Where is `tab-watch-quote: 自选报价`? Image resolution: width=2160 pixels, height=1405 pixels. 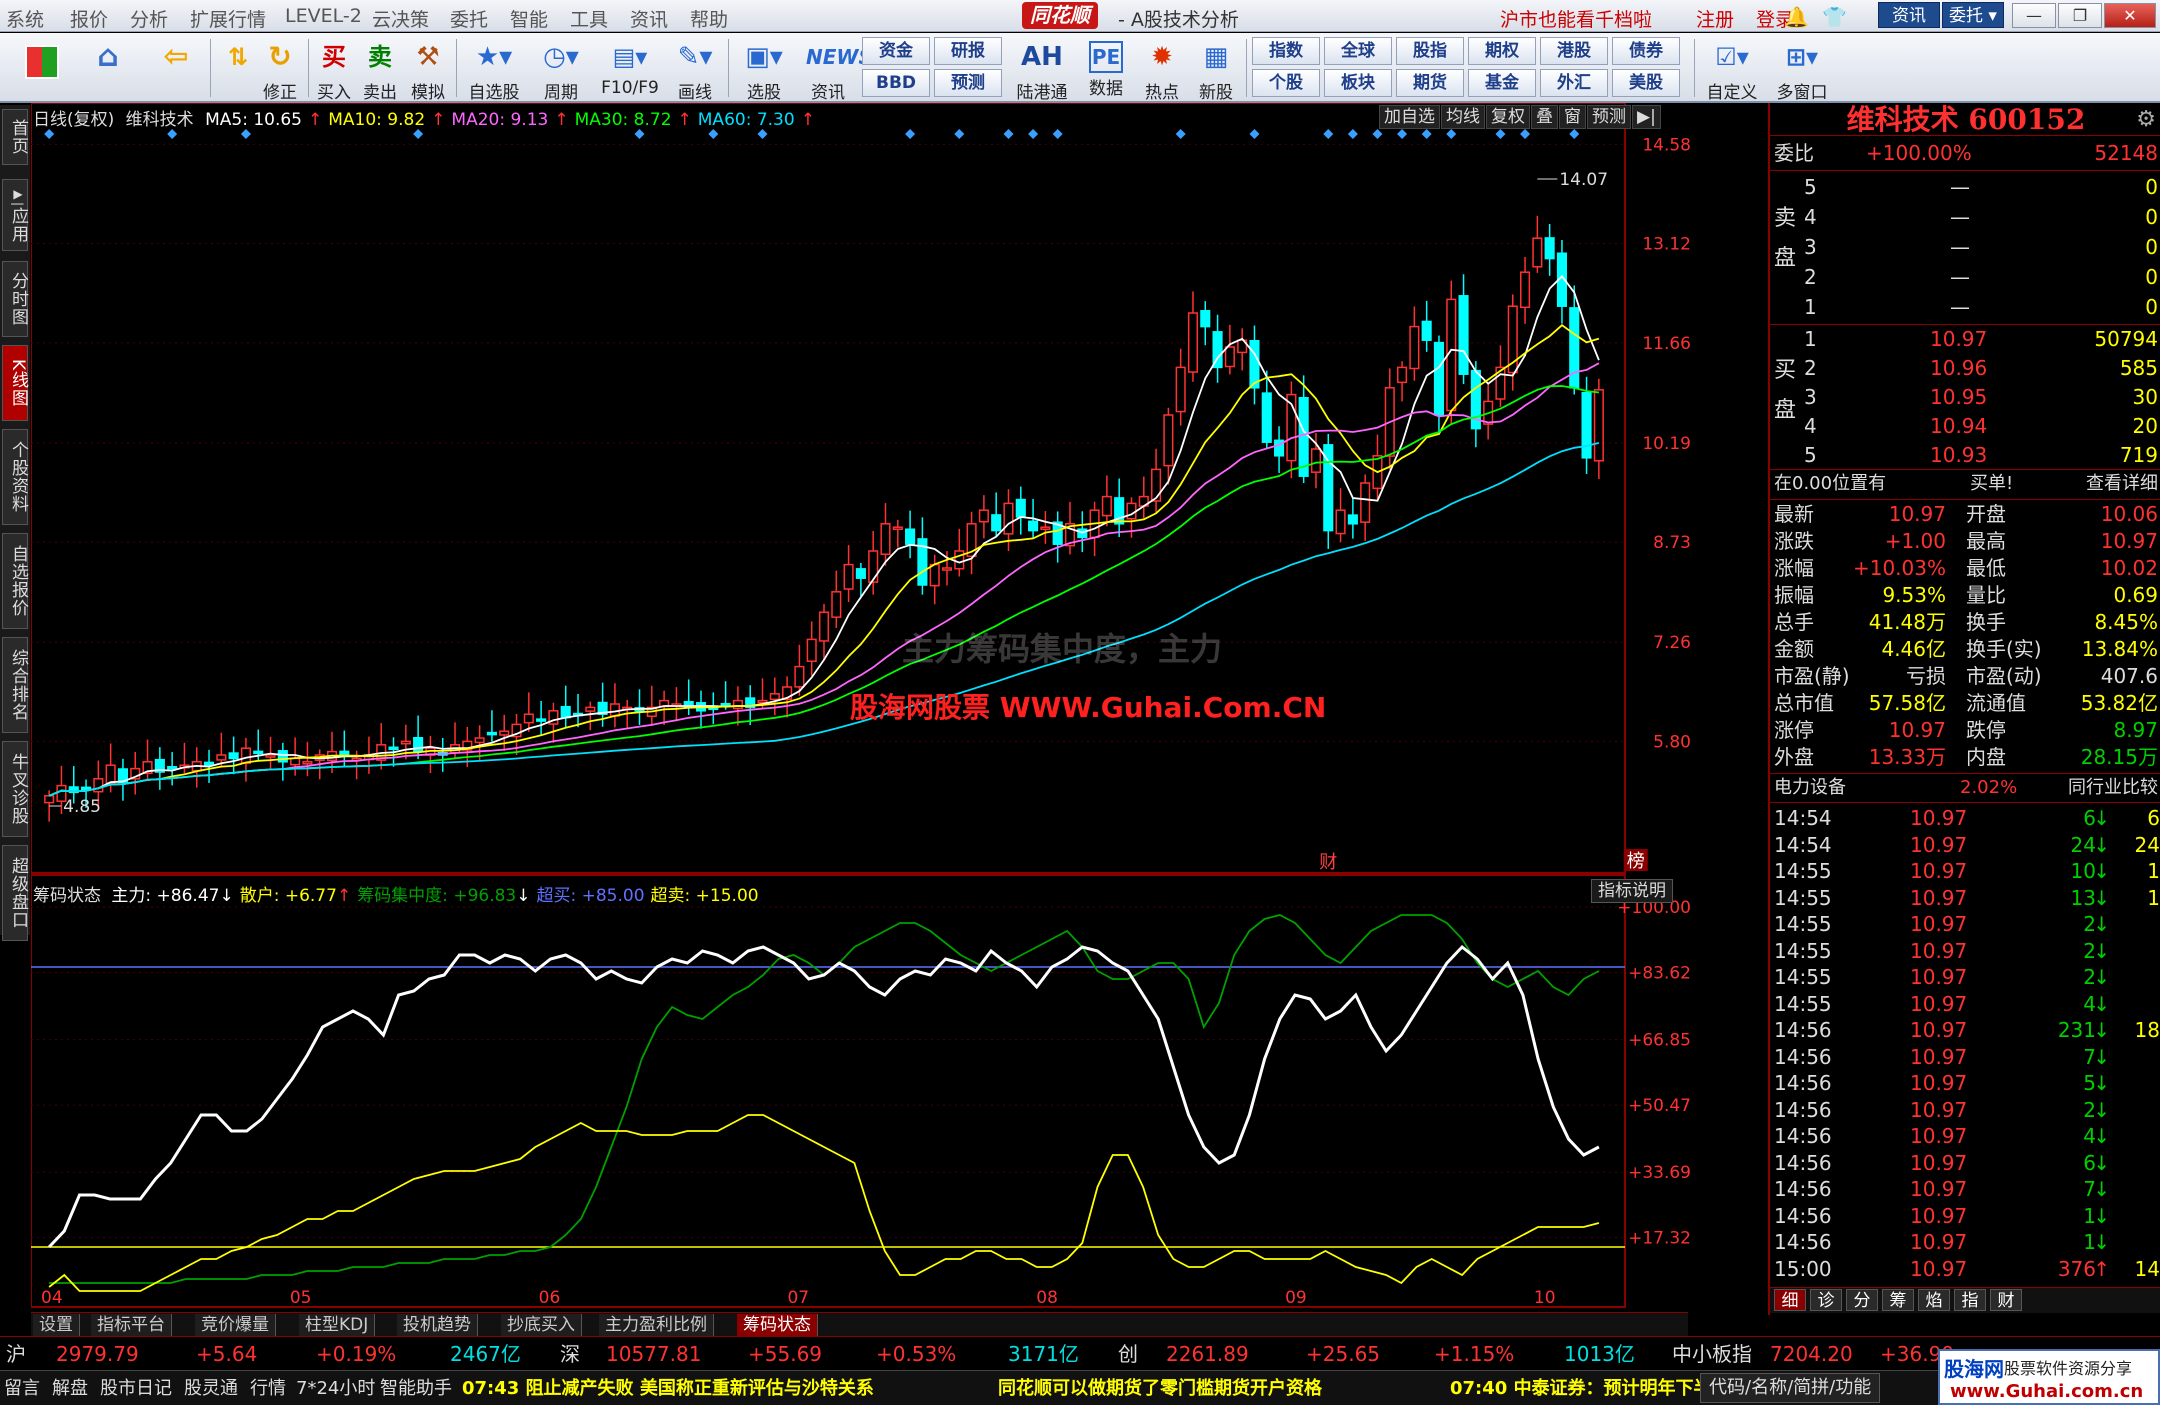 tab-watch-quote: 自选报价 is located at coordinates (15, 581).